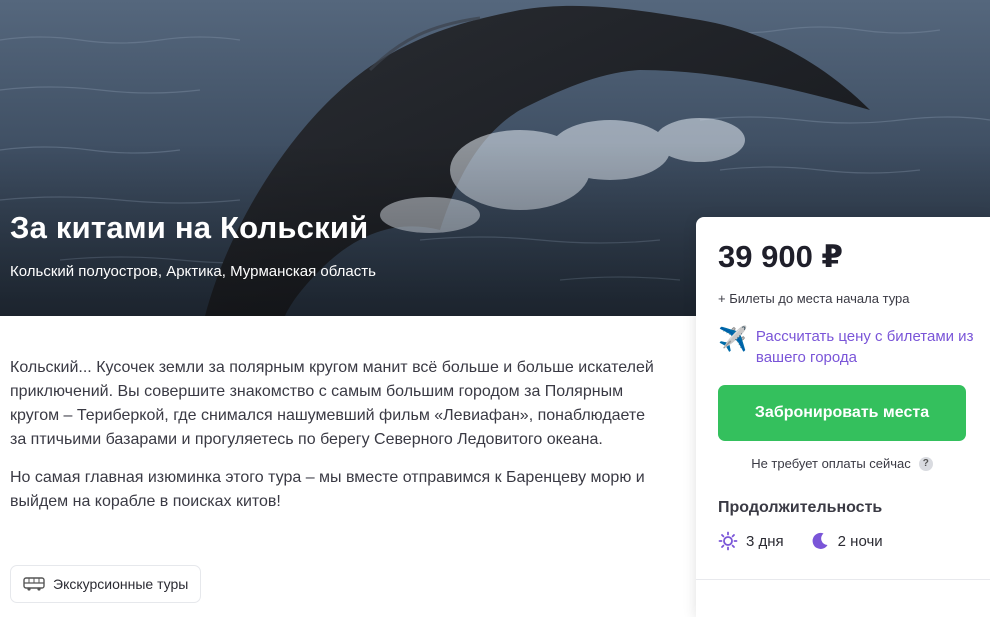  What do you see at coordinates (831, 463) in the screenshot?
I see `no-payment-text: Не требует оплаты сейчас` at bounding box center [831, 463].